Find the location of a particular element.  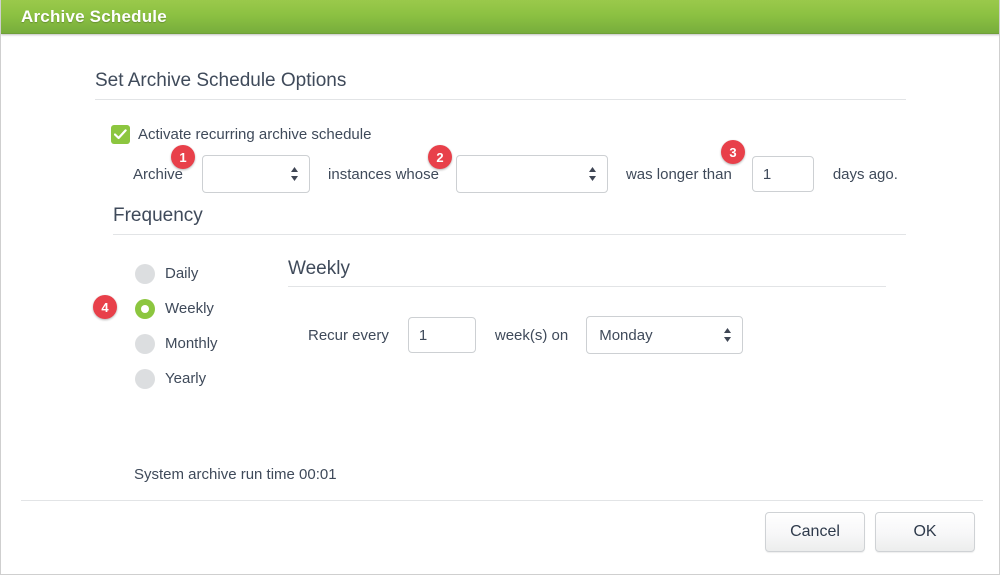

frequency-option-yearly: Yearly is located at coordinates (176, 378).